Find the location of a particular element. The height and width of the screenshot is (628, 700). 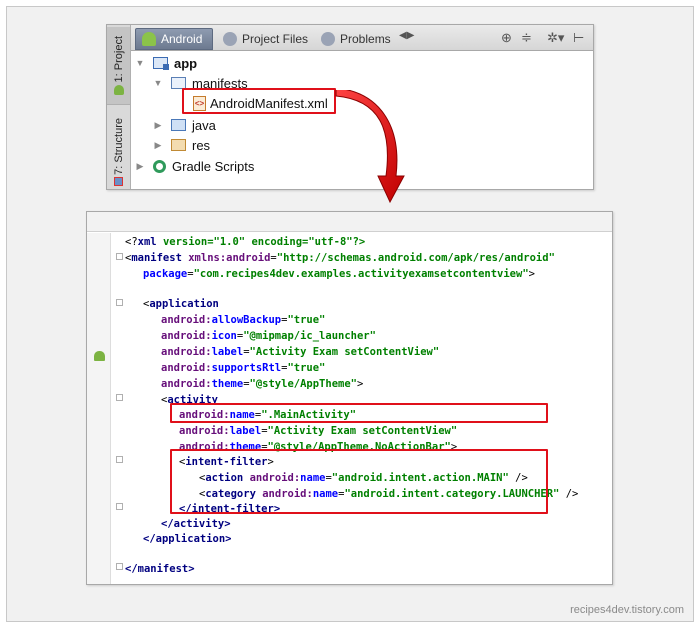

tab-project-files: Project Files is located at coordinates (265, 39).